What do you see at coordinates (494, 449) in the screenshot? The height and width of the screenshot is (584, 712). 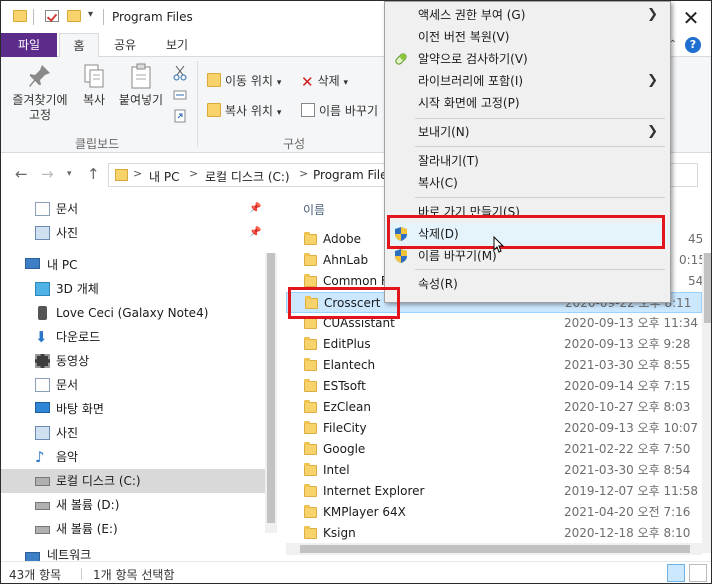 I see `list-item: Google 2021-02-22 오후 7:50` at bounding box center [494, 449].